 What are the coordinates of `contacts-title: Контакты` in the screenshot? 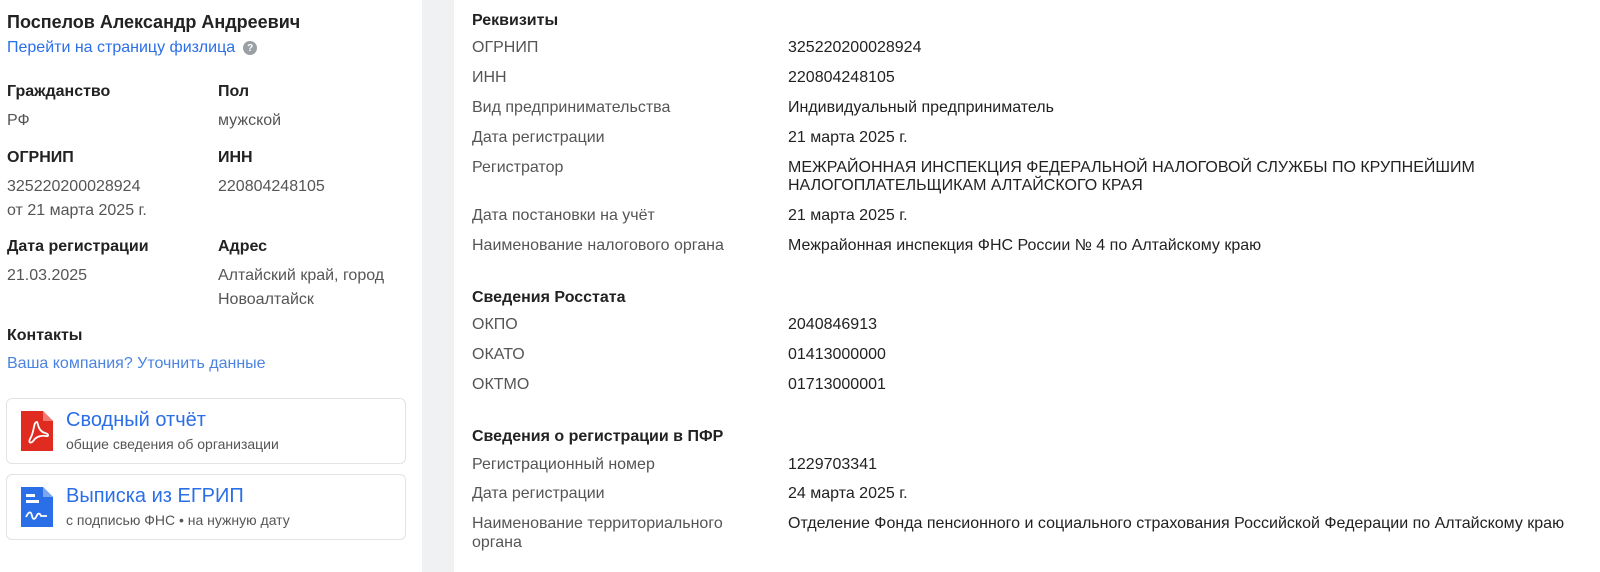 It's located at (45, 335).